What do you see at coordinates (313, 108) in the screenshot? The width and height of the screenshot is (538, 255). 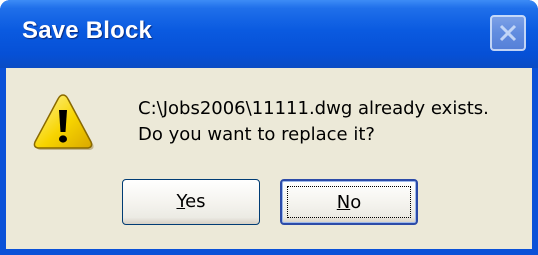 I see `message-line-1: C:\Jobs2006\11111.dwg already exists.` at bounding box center [313, 108].